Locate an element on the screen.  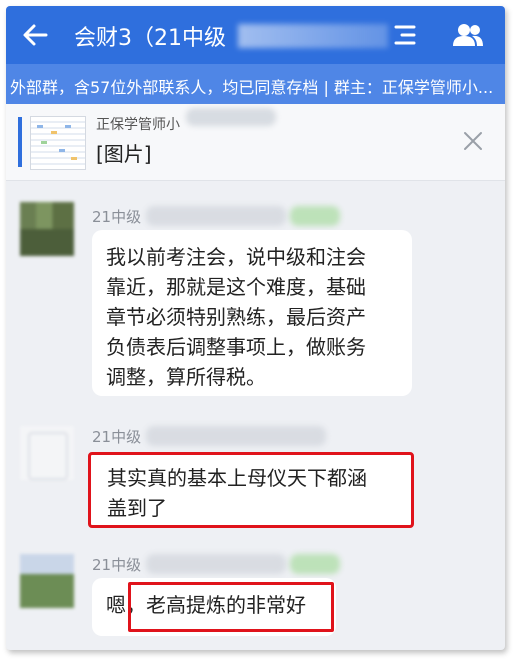
message-line: 盖到了 is located at coordinates (137, 508).